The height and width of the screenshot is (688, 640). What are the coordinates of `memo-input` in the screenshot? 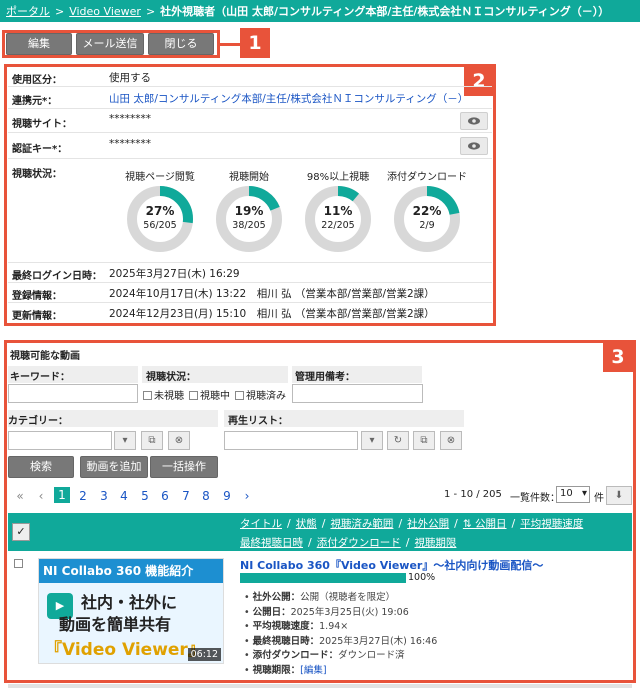 It's located at (357, 393).